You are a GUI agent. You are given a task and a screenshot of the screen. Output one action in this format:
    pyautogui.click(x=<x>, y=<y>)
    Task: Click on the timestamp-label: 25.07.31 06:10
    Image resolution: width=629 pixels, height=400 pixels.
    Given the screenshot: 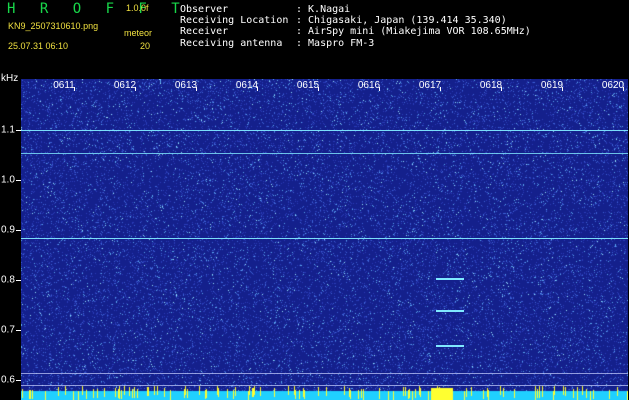 What is the action you would take?
    pyautogui.click(x=38, y=46)
    